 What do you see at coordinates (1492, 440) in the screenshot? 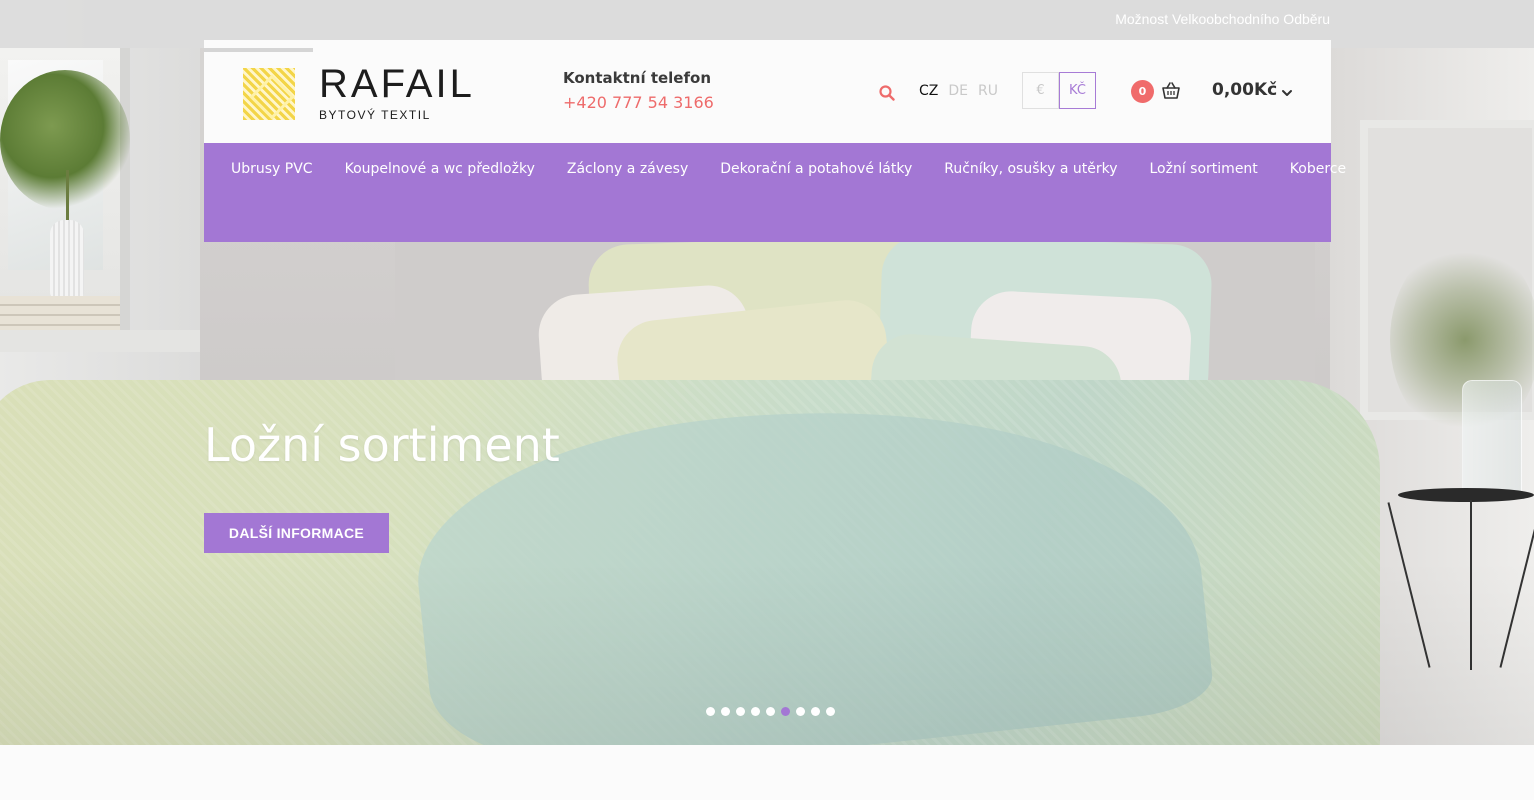
I see `hero-glass-jar` at bounding box center [1492, 440].